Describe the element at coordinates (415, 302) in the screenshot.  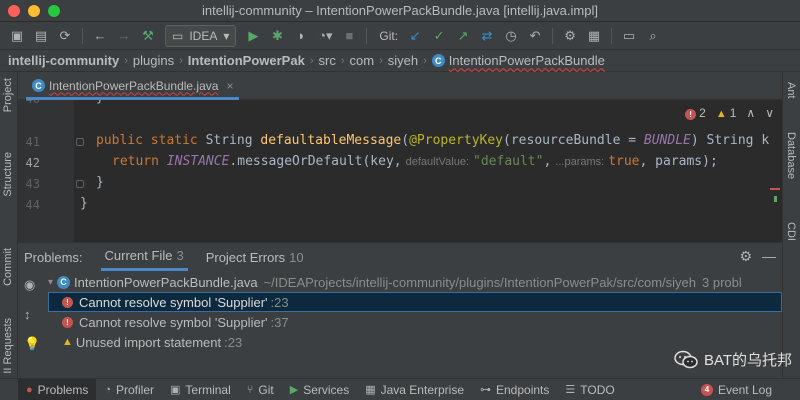
I see `list-item: ! Cannot resolve symbol 'Supplier' :23` at that location.